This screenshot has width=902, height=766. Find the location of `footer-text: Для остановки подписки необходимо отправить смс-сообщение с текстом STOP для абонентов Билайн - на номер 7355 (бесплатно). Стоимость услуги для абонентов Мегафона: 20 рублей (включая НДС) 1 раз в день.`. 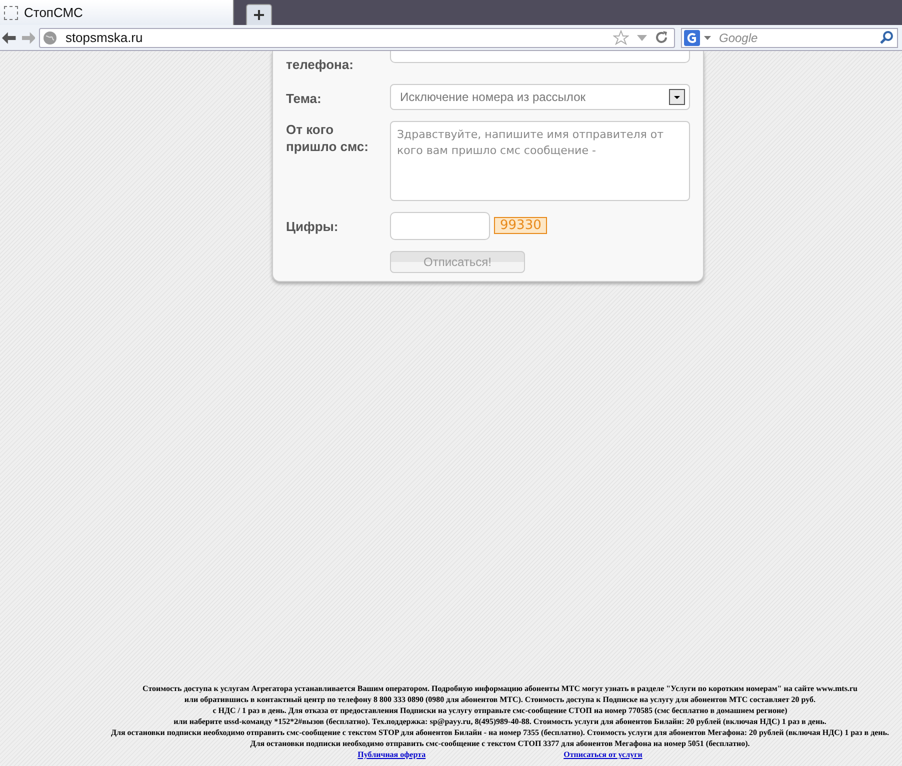

footer-text: Для остановки подписки необходимо отправить смс-сообщение с текстом STOP для абонентов Билайн - на номер 7355 (бесплатно). Стоимость услуги для абонентов Мегафона: 20 рублей (включая НДС) 1 раз в день. is located at coordinates (500, 732).